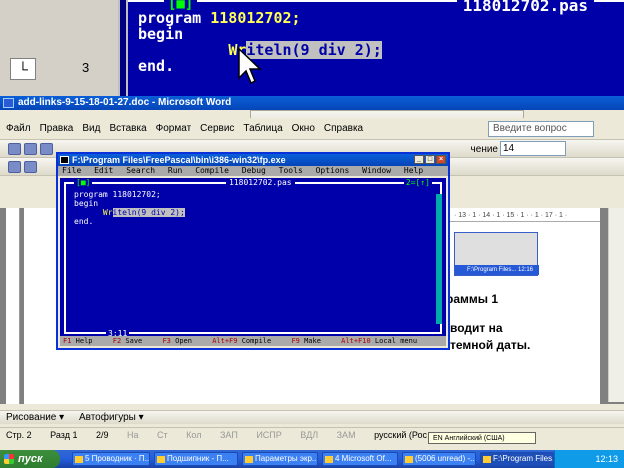  Describe the element at coordinates (262, 128) in the screenshot. I see `menu-table: Таблица` at that location.